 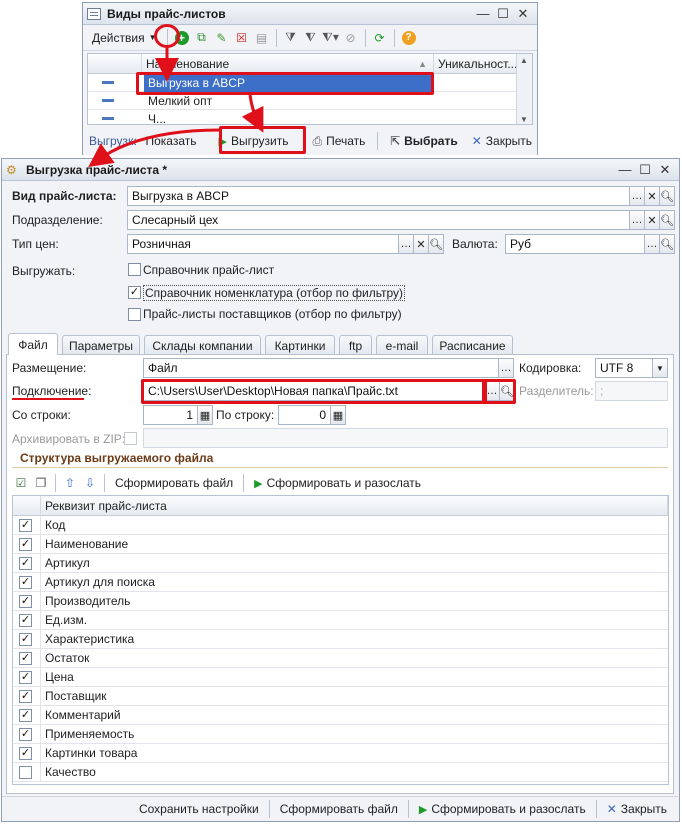 What do you see at coordinates (303, 83) in the screenshot?
I see `table-row: Выгрузка в ABCP` at bounding box center [303, 83].